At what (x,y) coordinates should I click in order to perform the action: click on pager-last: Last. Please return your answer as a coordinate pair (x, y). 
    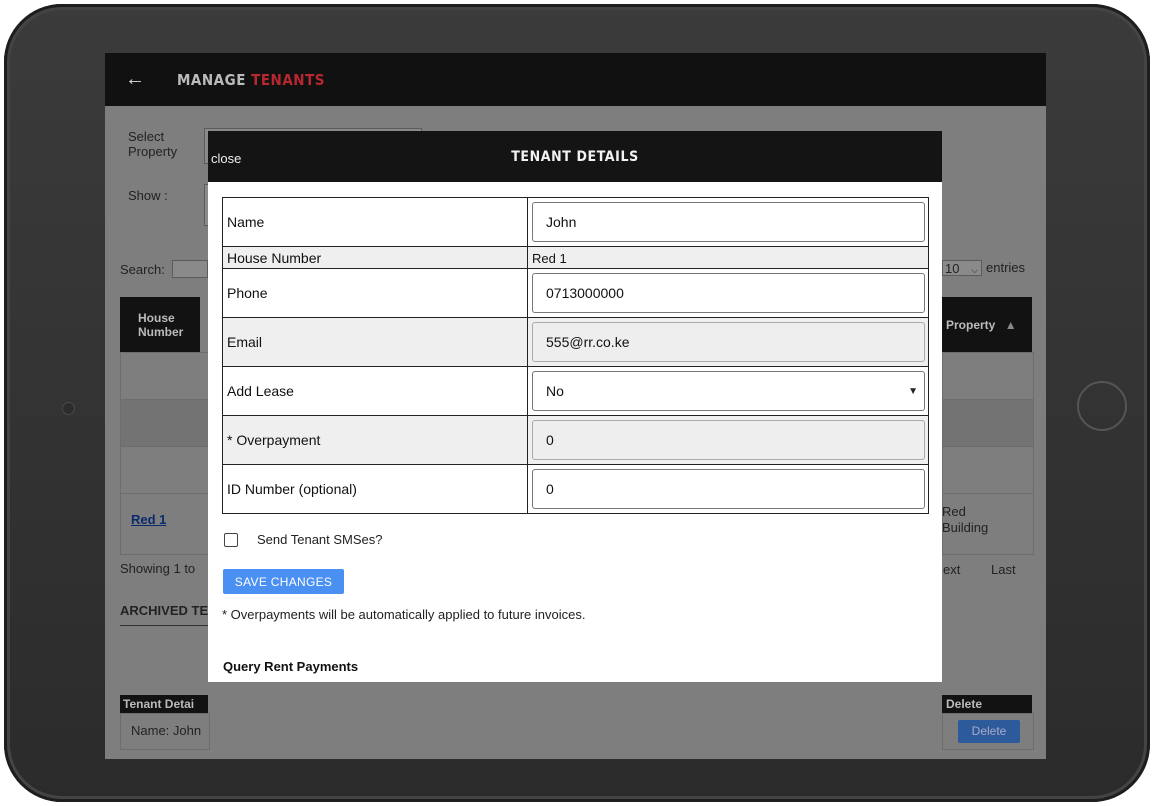
    Looking at the image, I should click on (1003, 569).